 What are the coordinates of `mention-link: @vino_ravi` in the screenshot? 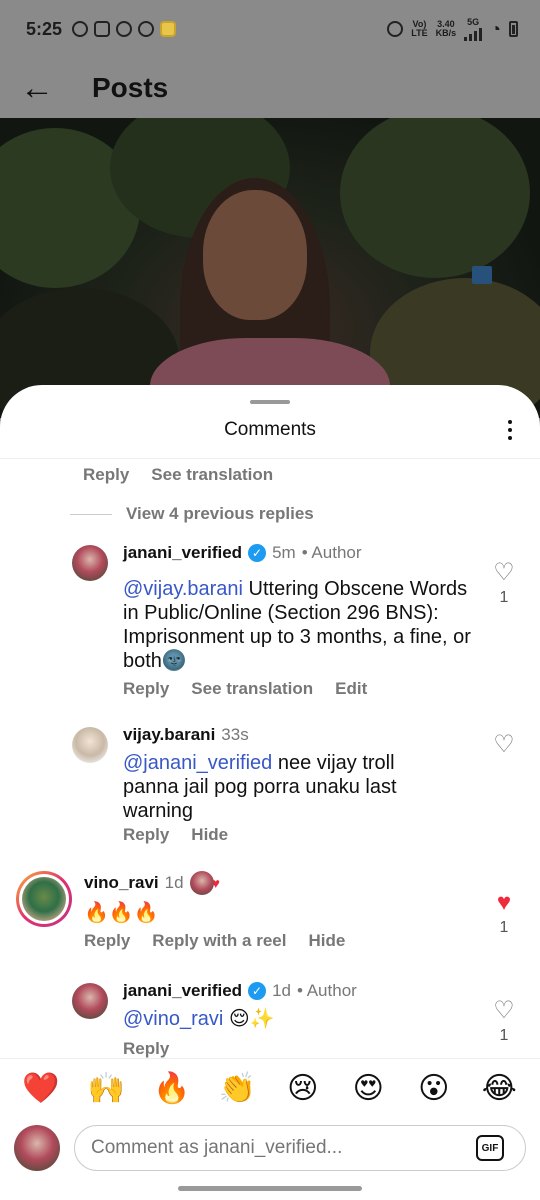 It's located at (173, 1019).